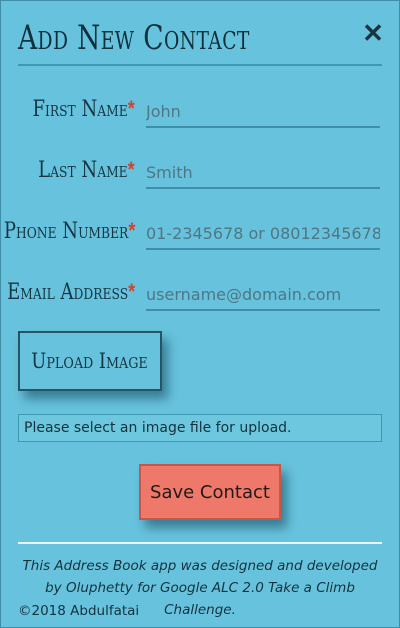  Describe the element at coordinates (86, 170) in the screenshot. I see `last-name-label: Last Name*` at that location.